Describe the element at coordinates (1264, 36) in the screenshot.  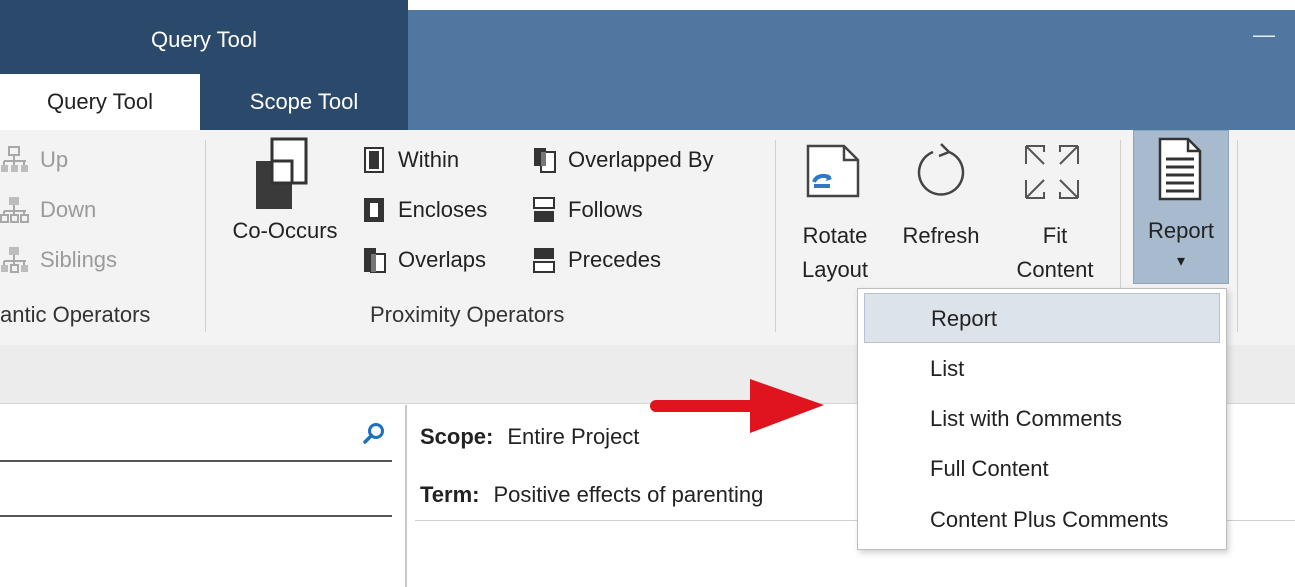
I see `minimize-ribbon-button: —` at that location.